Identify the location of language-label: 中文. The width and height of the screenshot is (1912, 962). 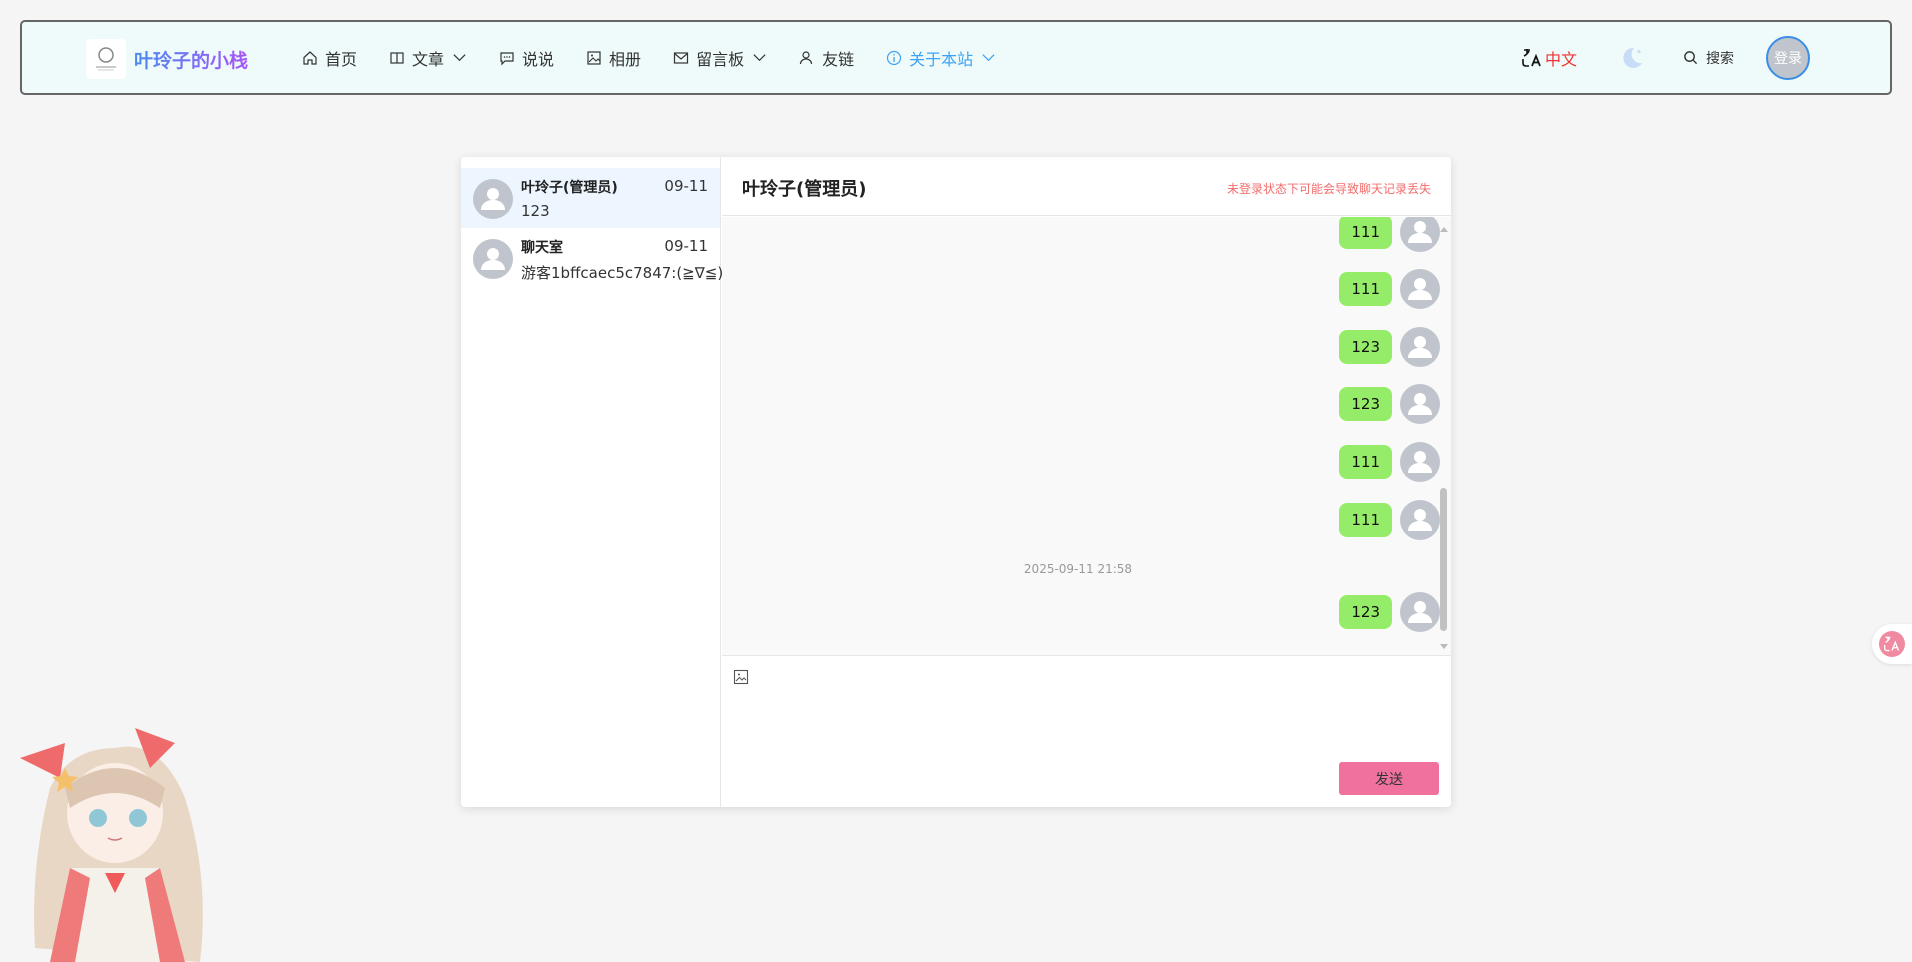
(1560, 59).